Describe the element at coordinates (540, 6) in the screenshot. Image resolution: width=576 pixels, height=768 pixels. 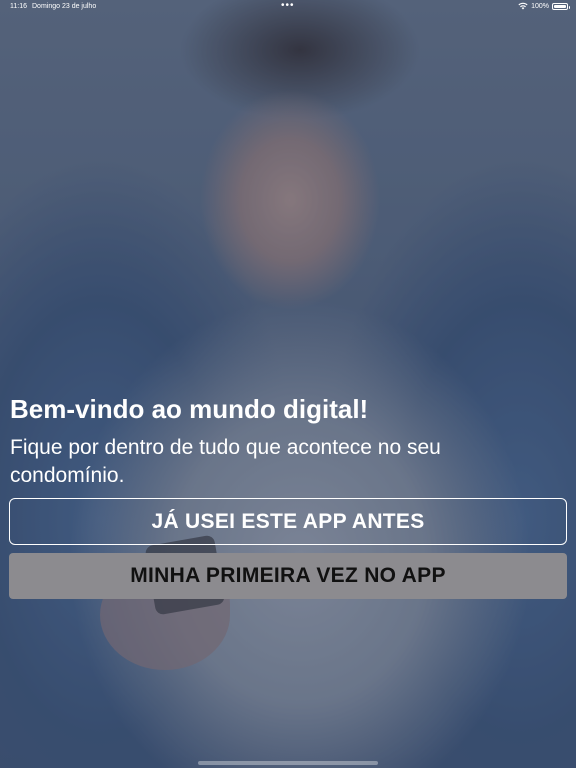
I see `battery-percent: 100%` at that location.